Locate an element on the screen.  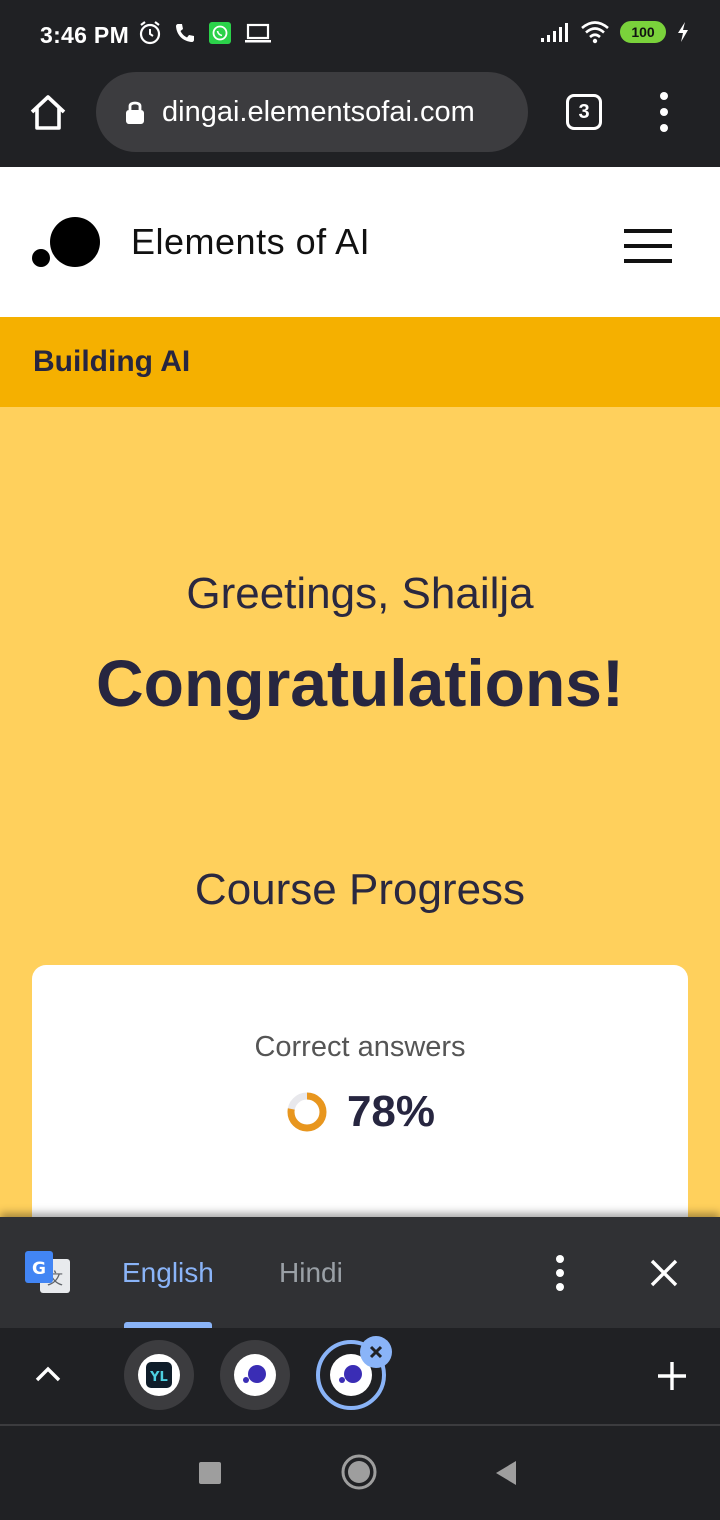
home-icon is located at coordinates (48, 112).